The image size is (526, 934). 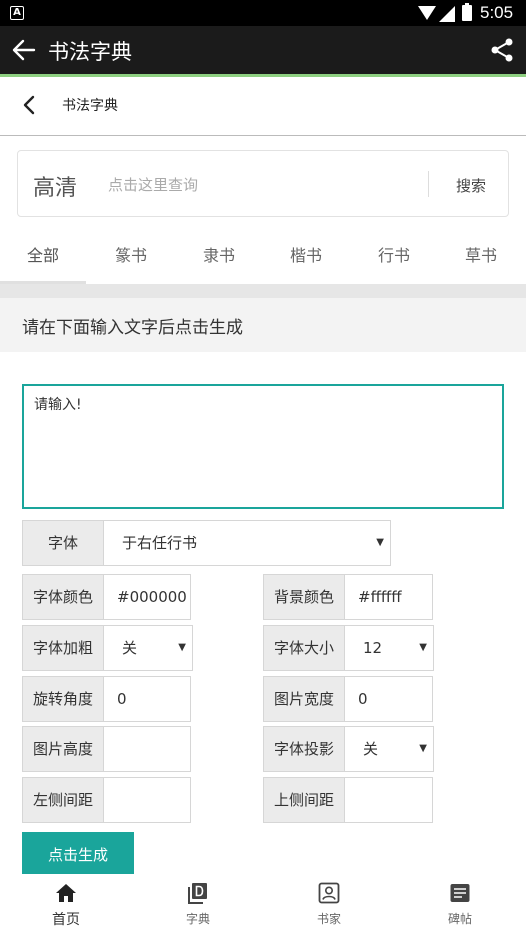 What do you see at coordinates (24, 50) in the screenshot?
I see `arrow-left-icon` at bounding box center [24, 50].